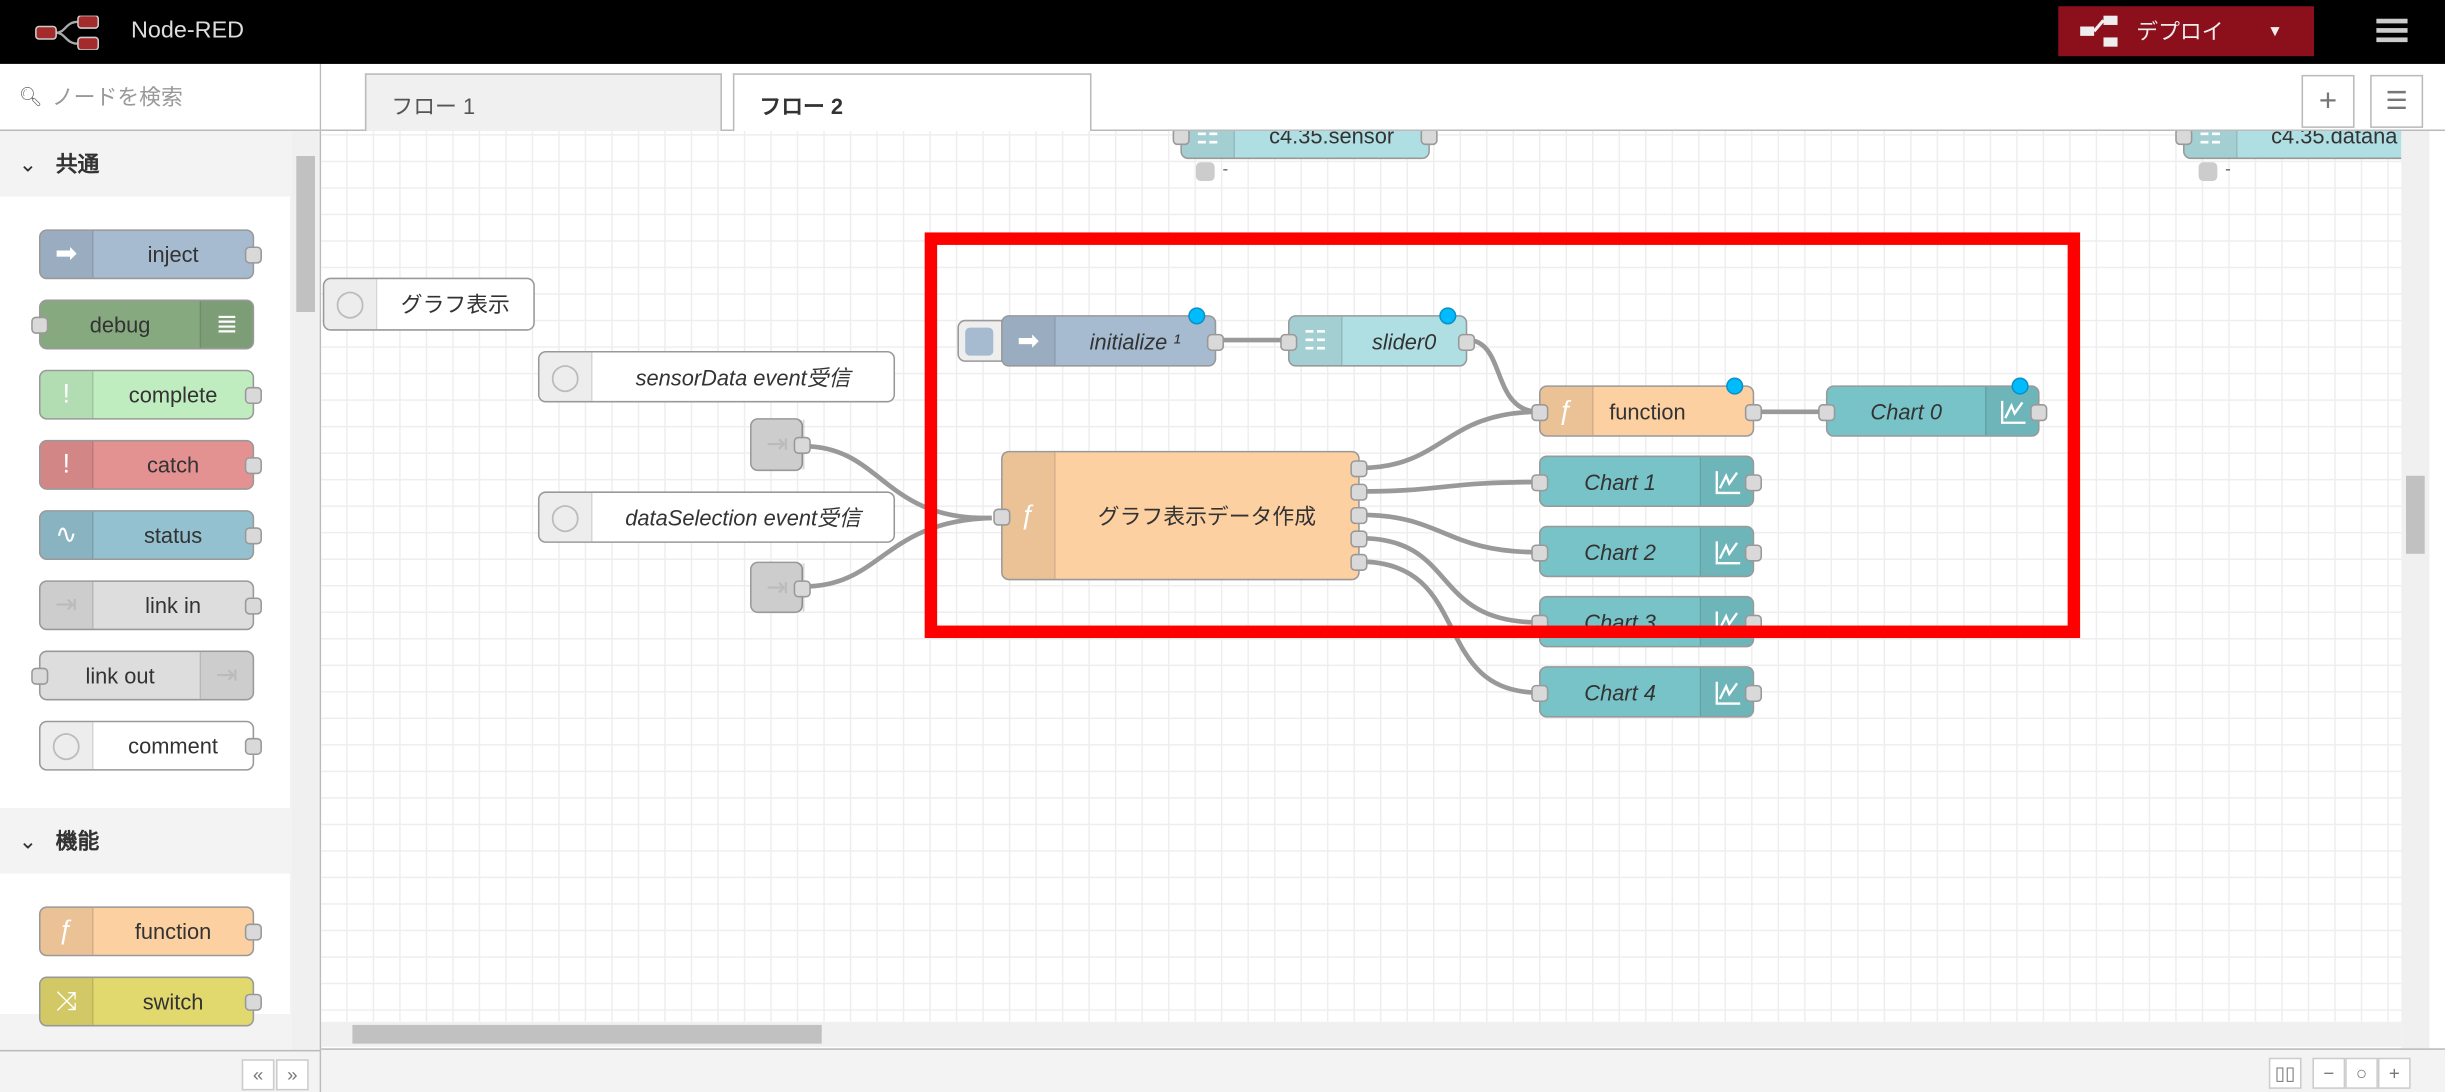 This screenshot has height=1092, width=2445. What do you see at coordinates (226, 675) in the screenshot?
I see `link-out-icon: ⇥` at bounding box center [226, 675].